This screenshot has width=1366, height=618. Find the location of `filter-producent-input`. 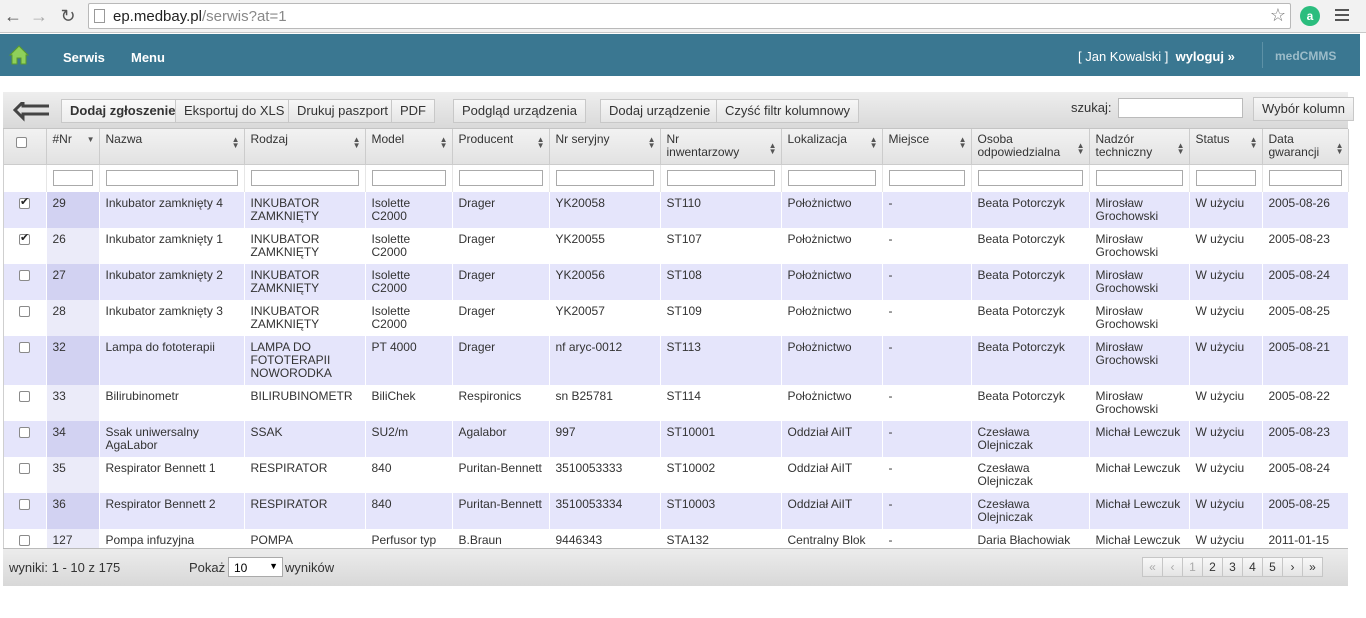

filter-producent-input is located at coordinates (500, 178).